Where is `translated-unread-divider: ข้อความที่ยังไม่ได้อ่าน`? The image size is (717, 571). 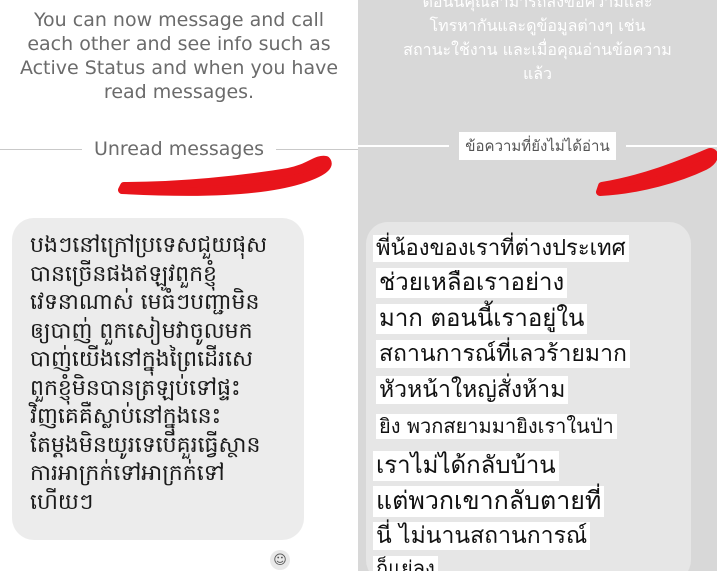 translated-unread-divider: ข้อความที่ยังไม่ได้อ่าน is located at coordinates (537, 146).